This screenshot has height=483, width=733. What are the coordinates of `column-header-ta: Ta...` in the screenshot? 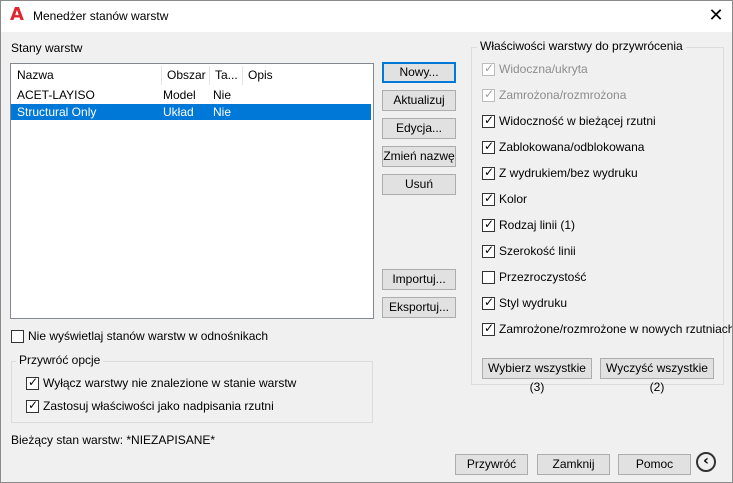 It's located at (225, 75).